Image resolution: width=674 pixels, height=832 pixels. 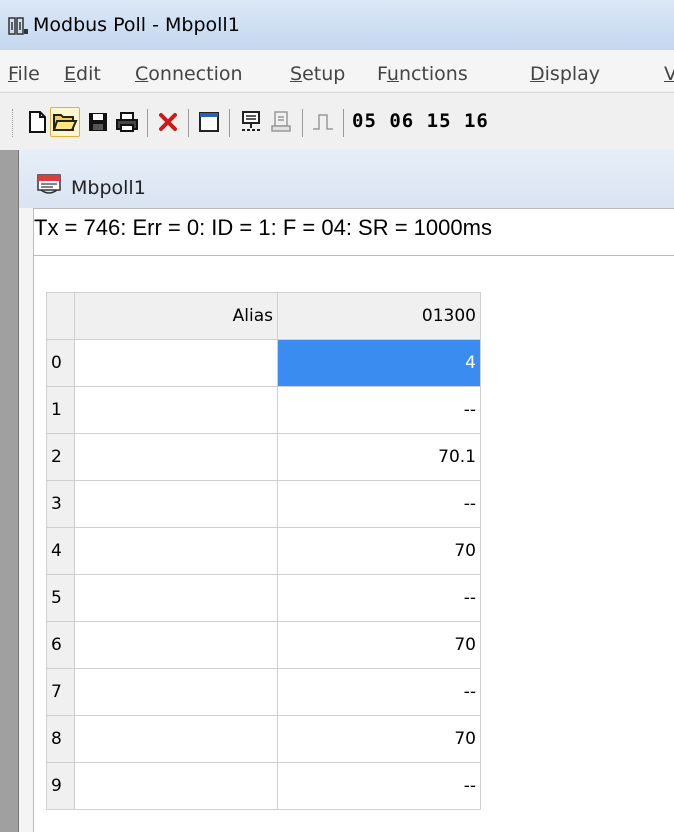 What do you see at coordinates (60, 598) in the screenshot?
I see `row-header: 5` at bounding box center [60, 598].